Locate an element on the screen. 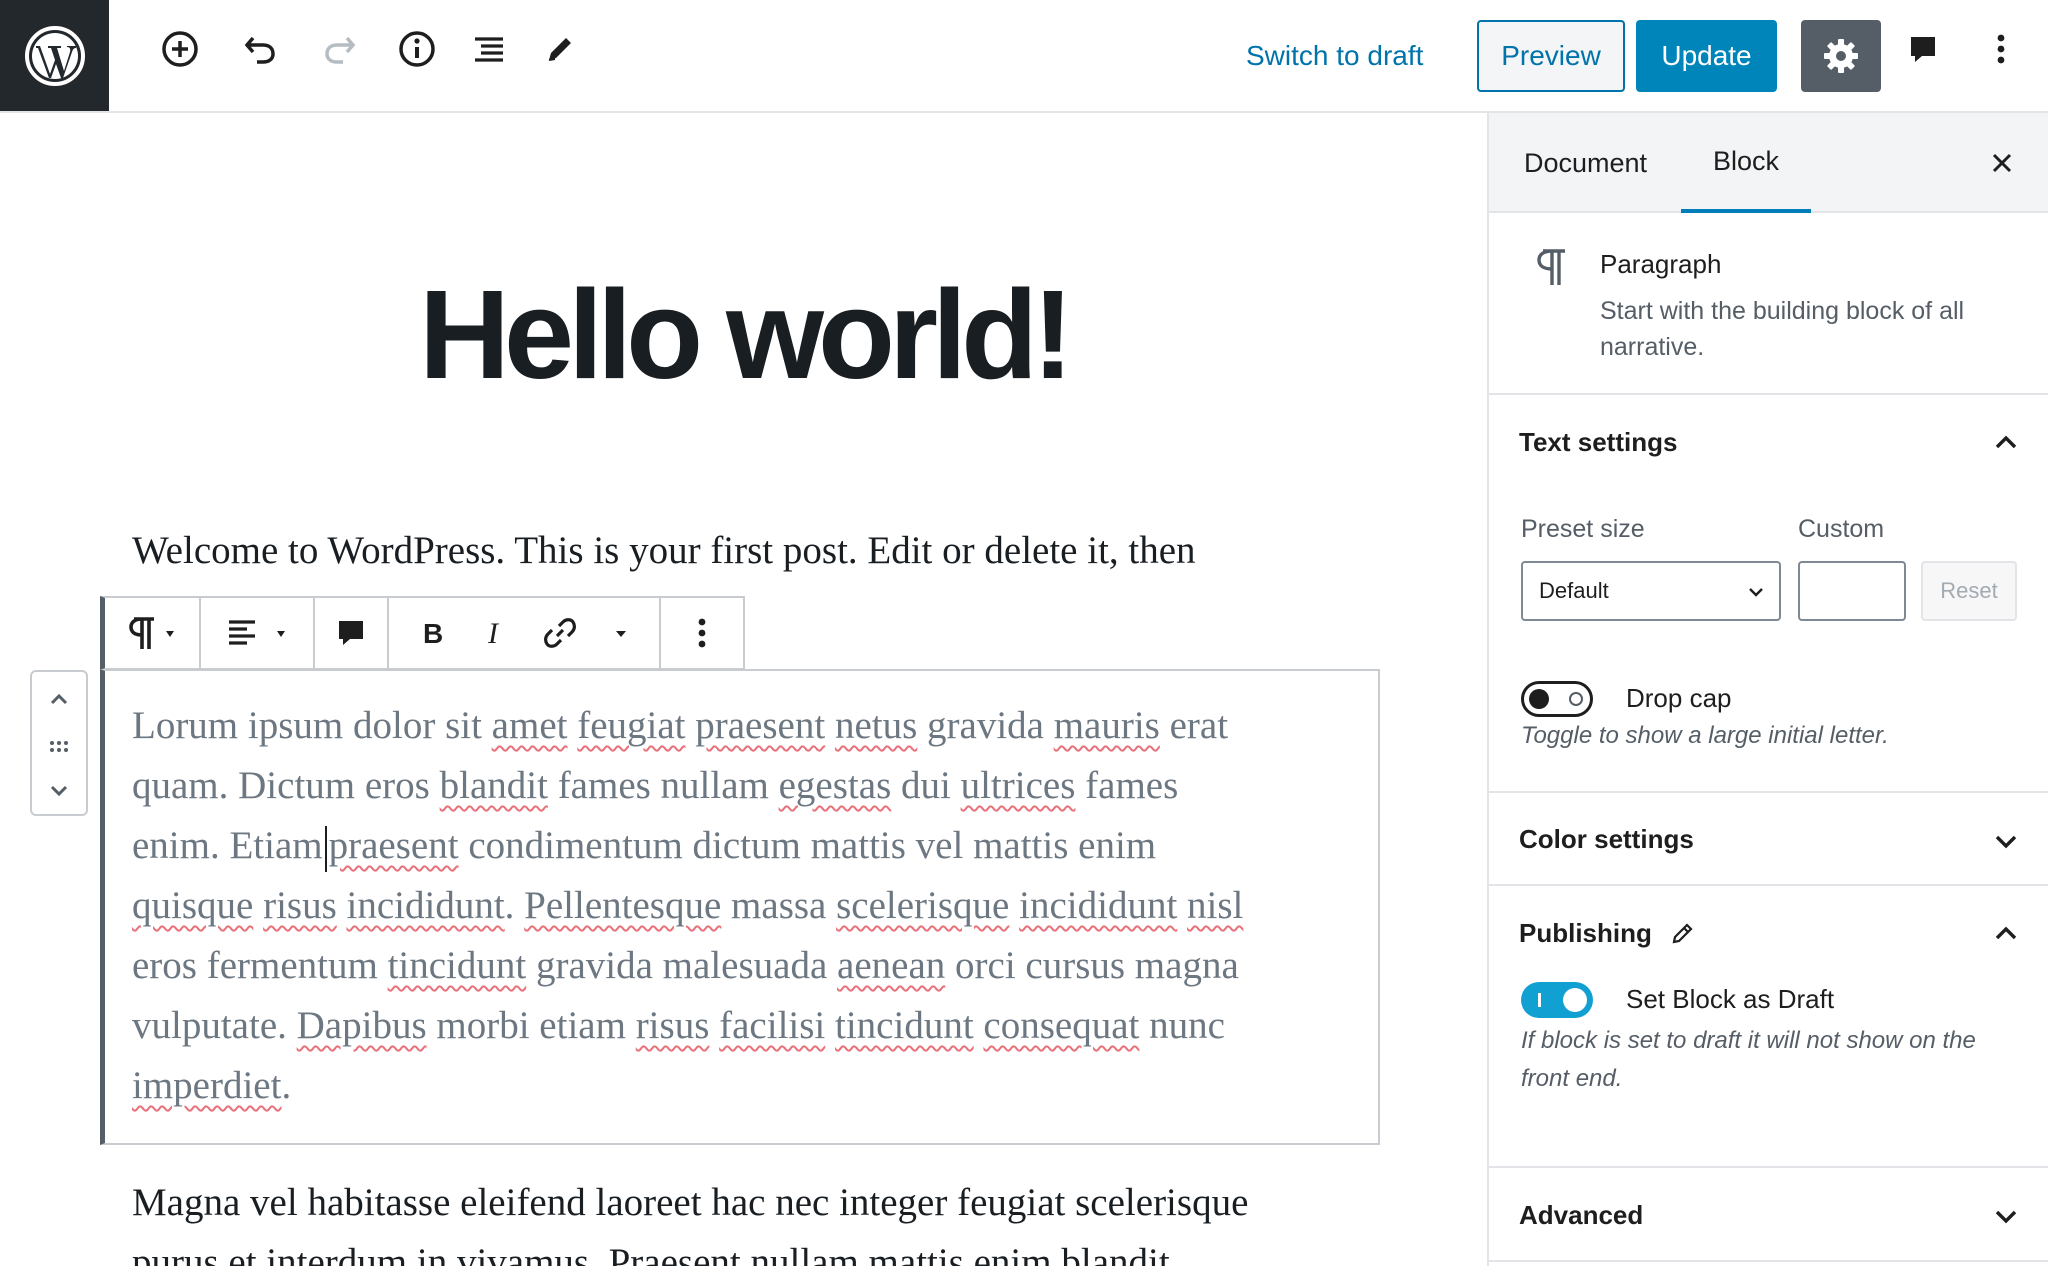 The height and width of the screenshot is (1266, 2048). switch-to-draft-button: Switch to draft is located at coordinates (1334, 56).